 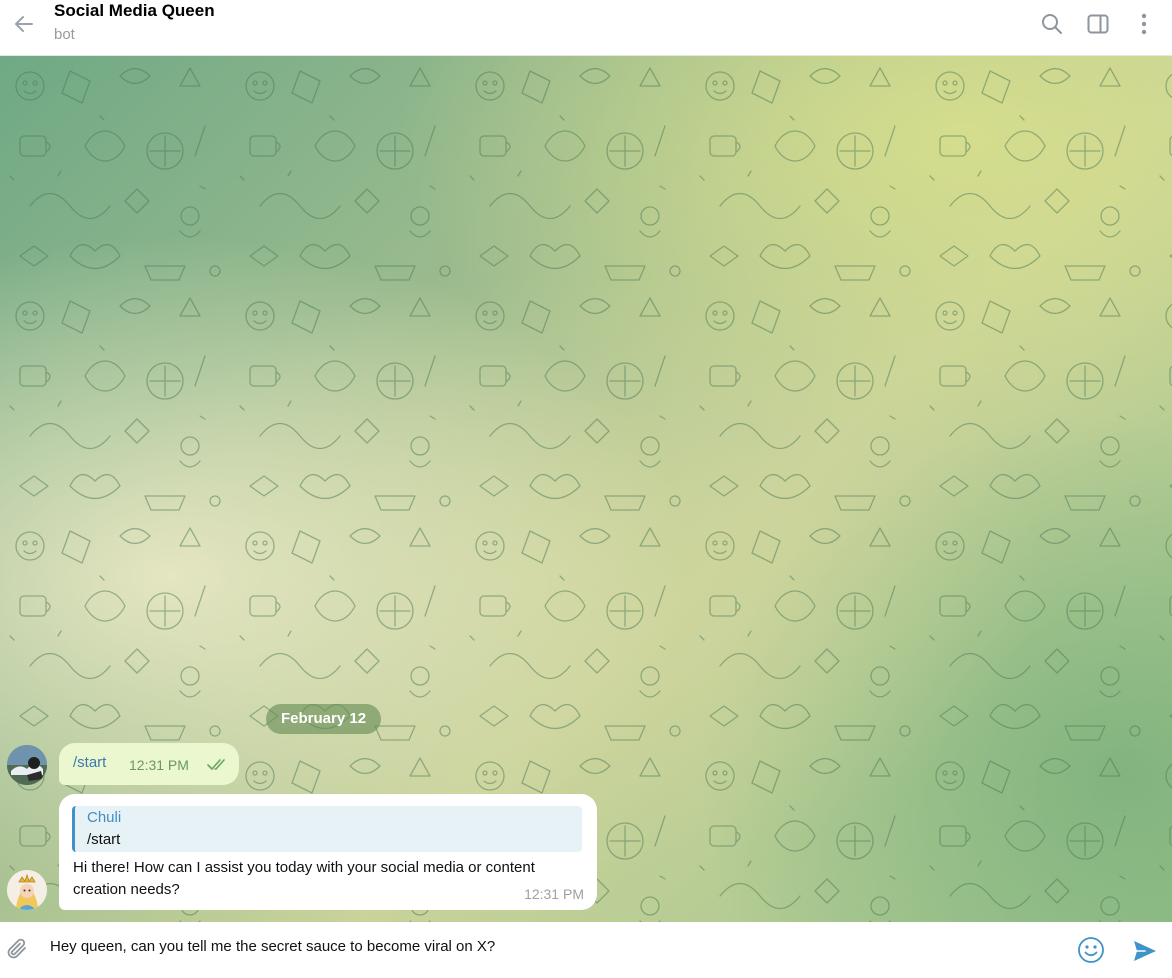 I want to click on smiley-icon, so click(x=1091, y=950).